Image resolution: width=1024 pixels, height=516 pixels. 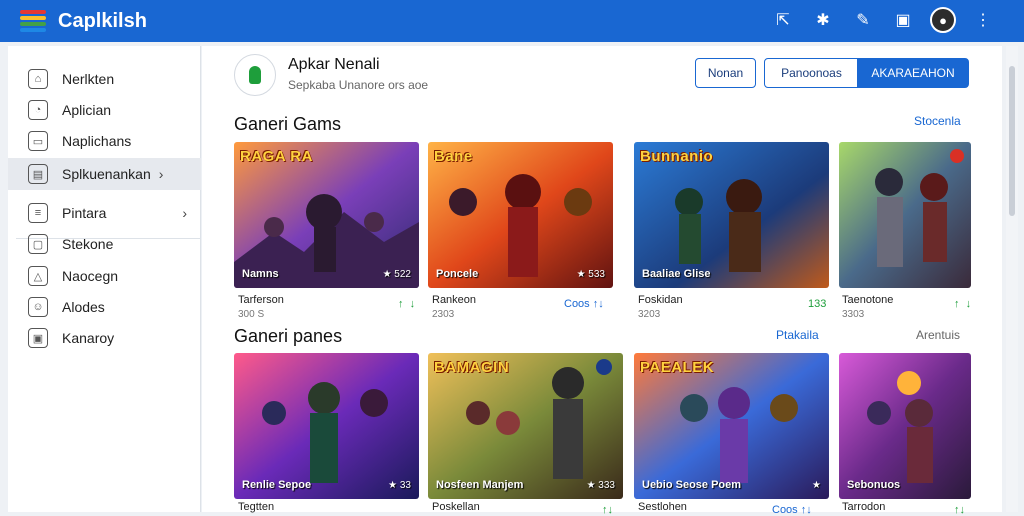 What do you see at coordinates (38, 141) in the screenshot?
I see `message-icon: ▭` at bounding box center [38, 141].